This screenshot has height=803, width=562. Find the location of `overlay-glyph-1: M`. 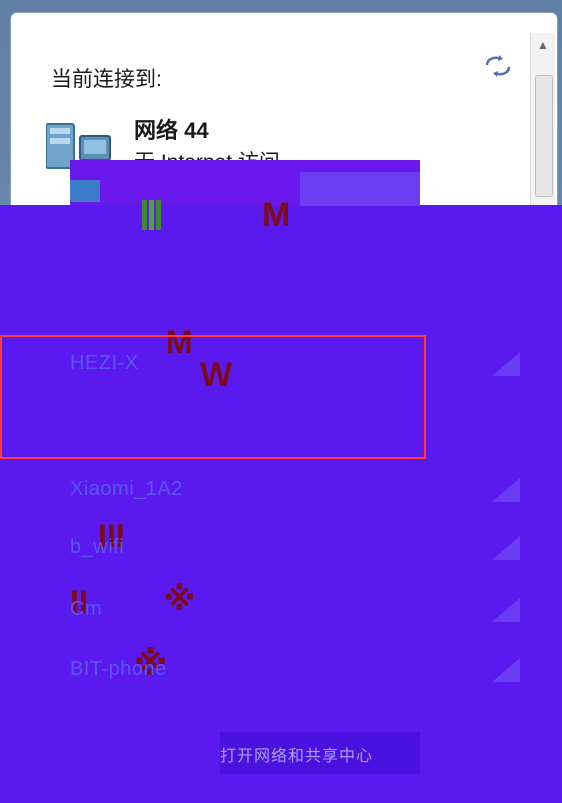

overlay-glyph-1: M is located at coordinates (276, 215).